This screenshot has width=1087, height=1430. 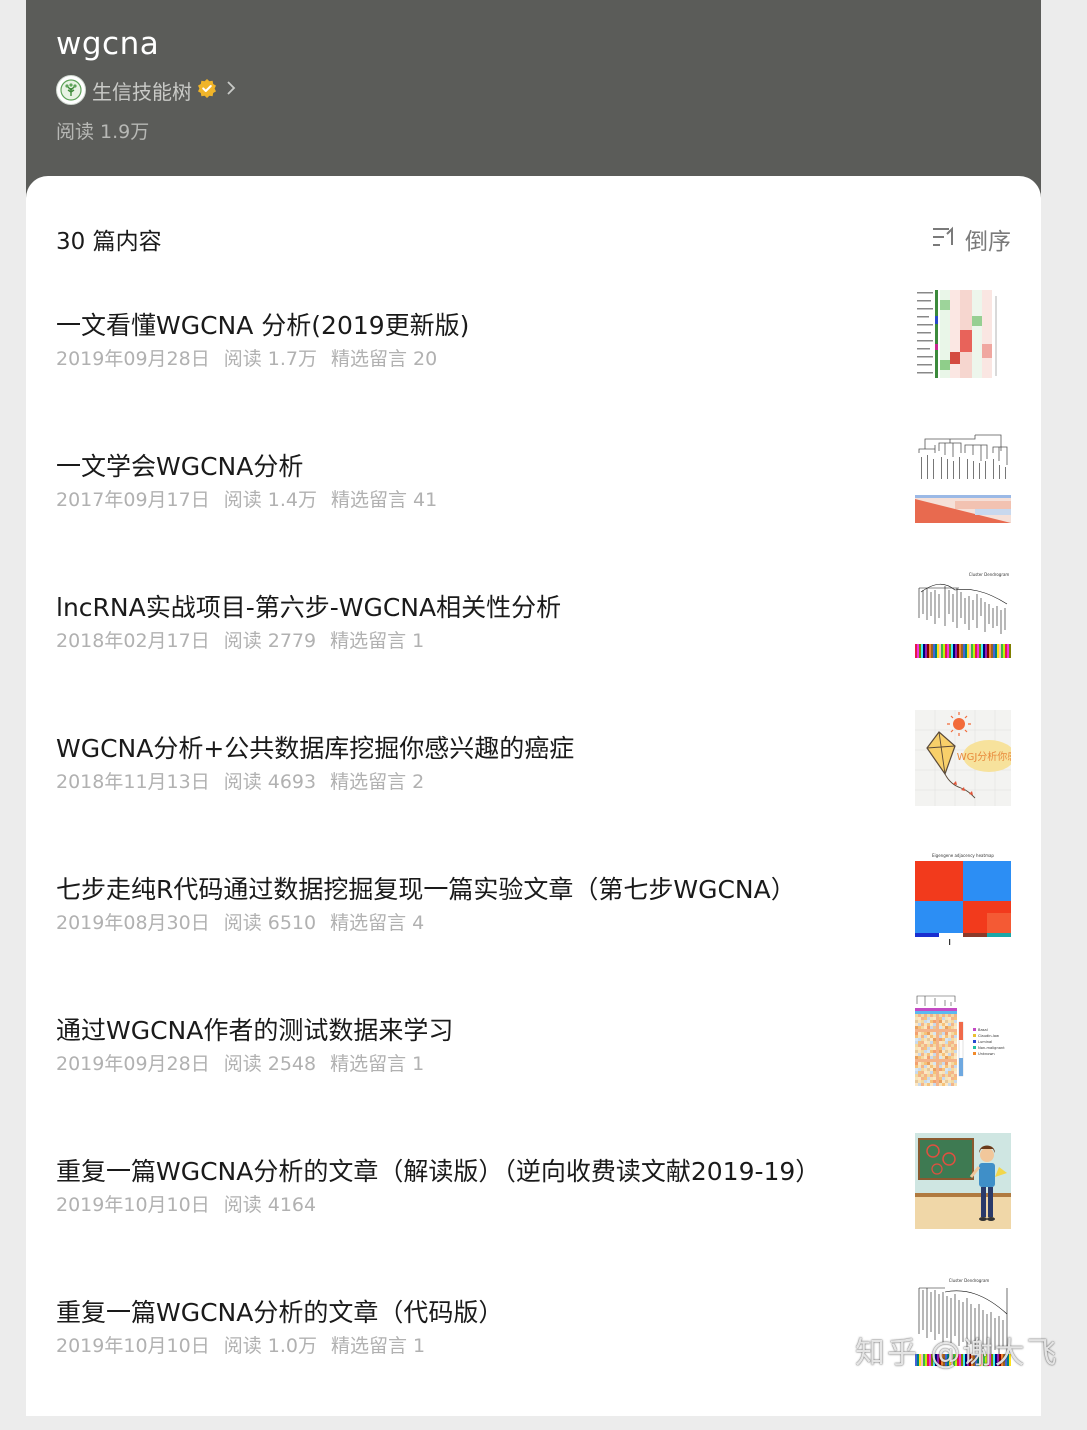 What do you see at coordinates (963, 899) in the screenshot?
I see `article-thumbnail: Eigengene adjacency heatmap` at bounding box center [963, 899].